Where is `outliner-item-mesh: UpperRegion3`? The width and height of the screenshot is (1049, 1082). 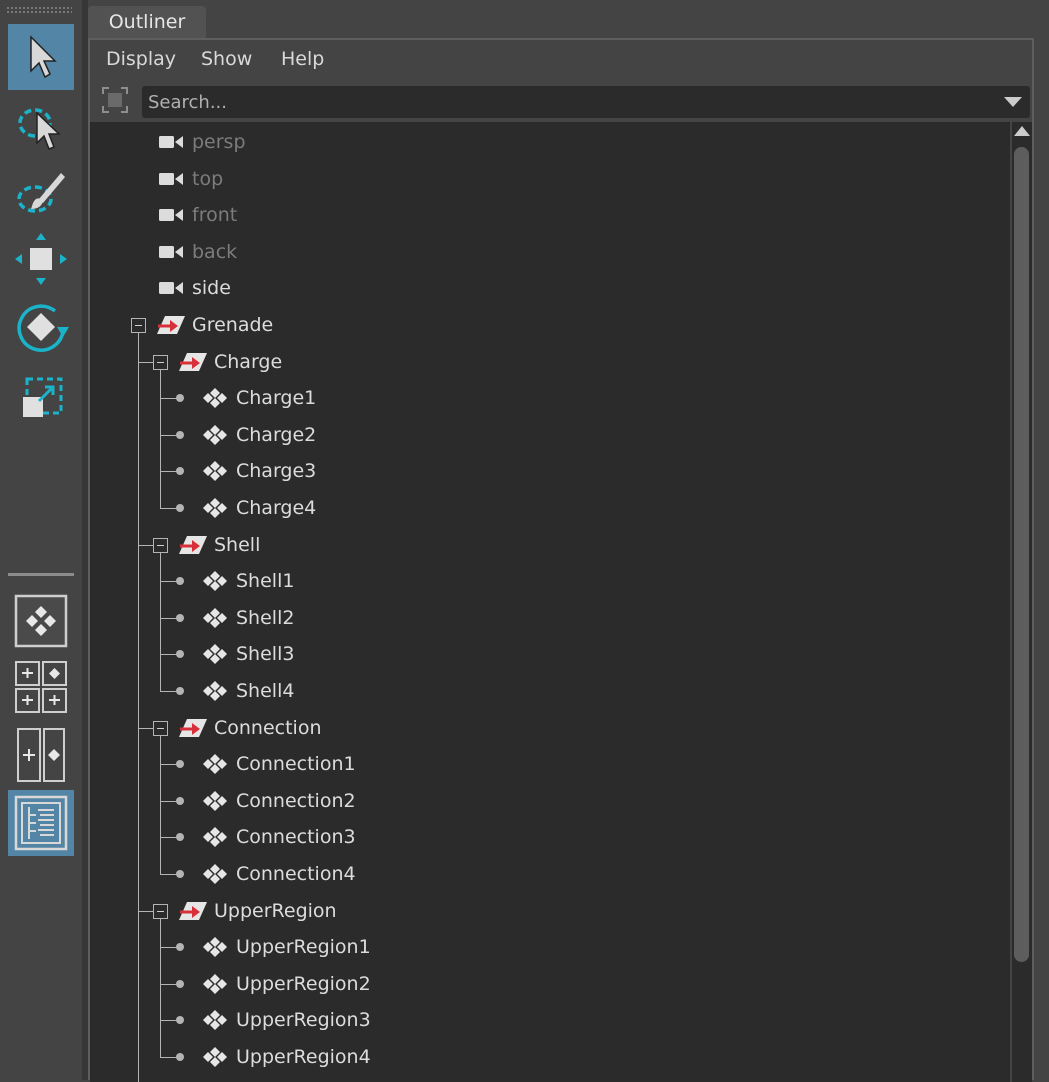
outliner-item-mesh: UpperRegion3 is located at coordinates (550, 1020).